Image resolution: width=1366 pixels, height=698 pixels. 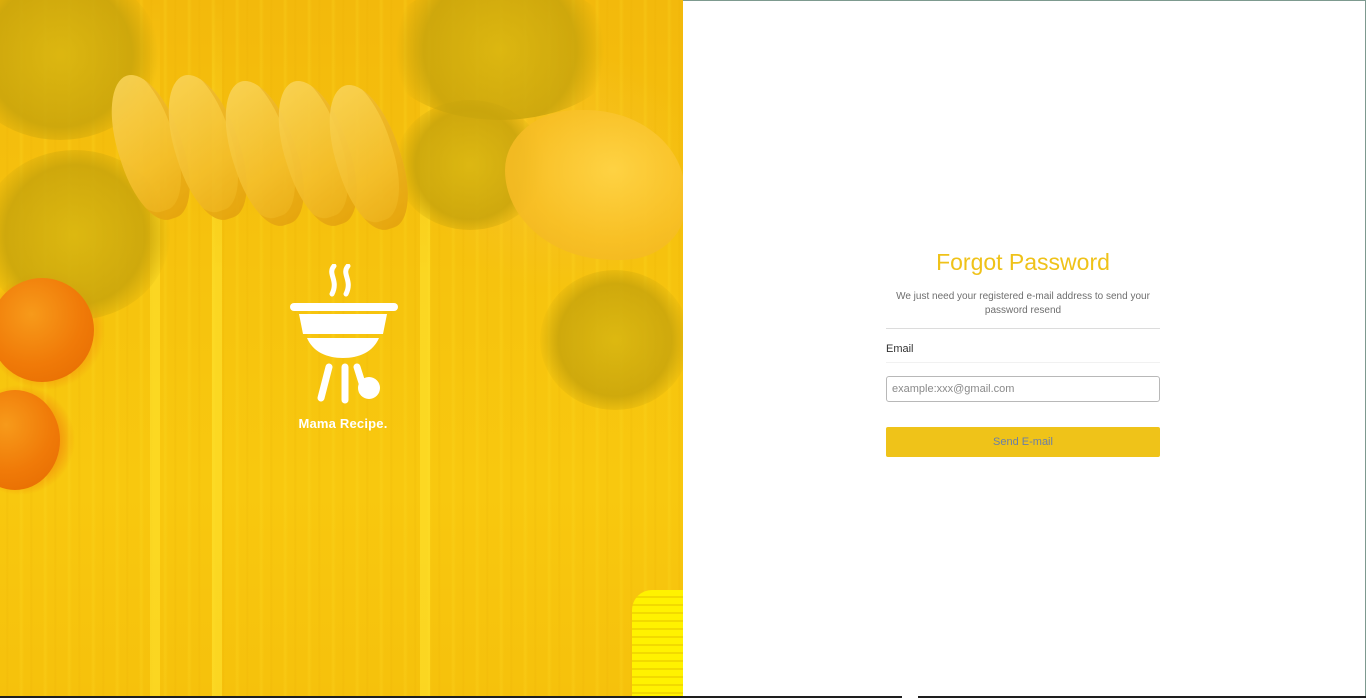 I want to click on barbecue-grill-icon, so click(x=344, y=334).